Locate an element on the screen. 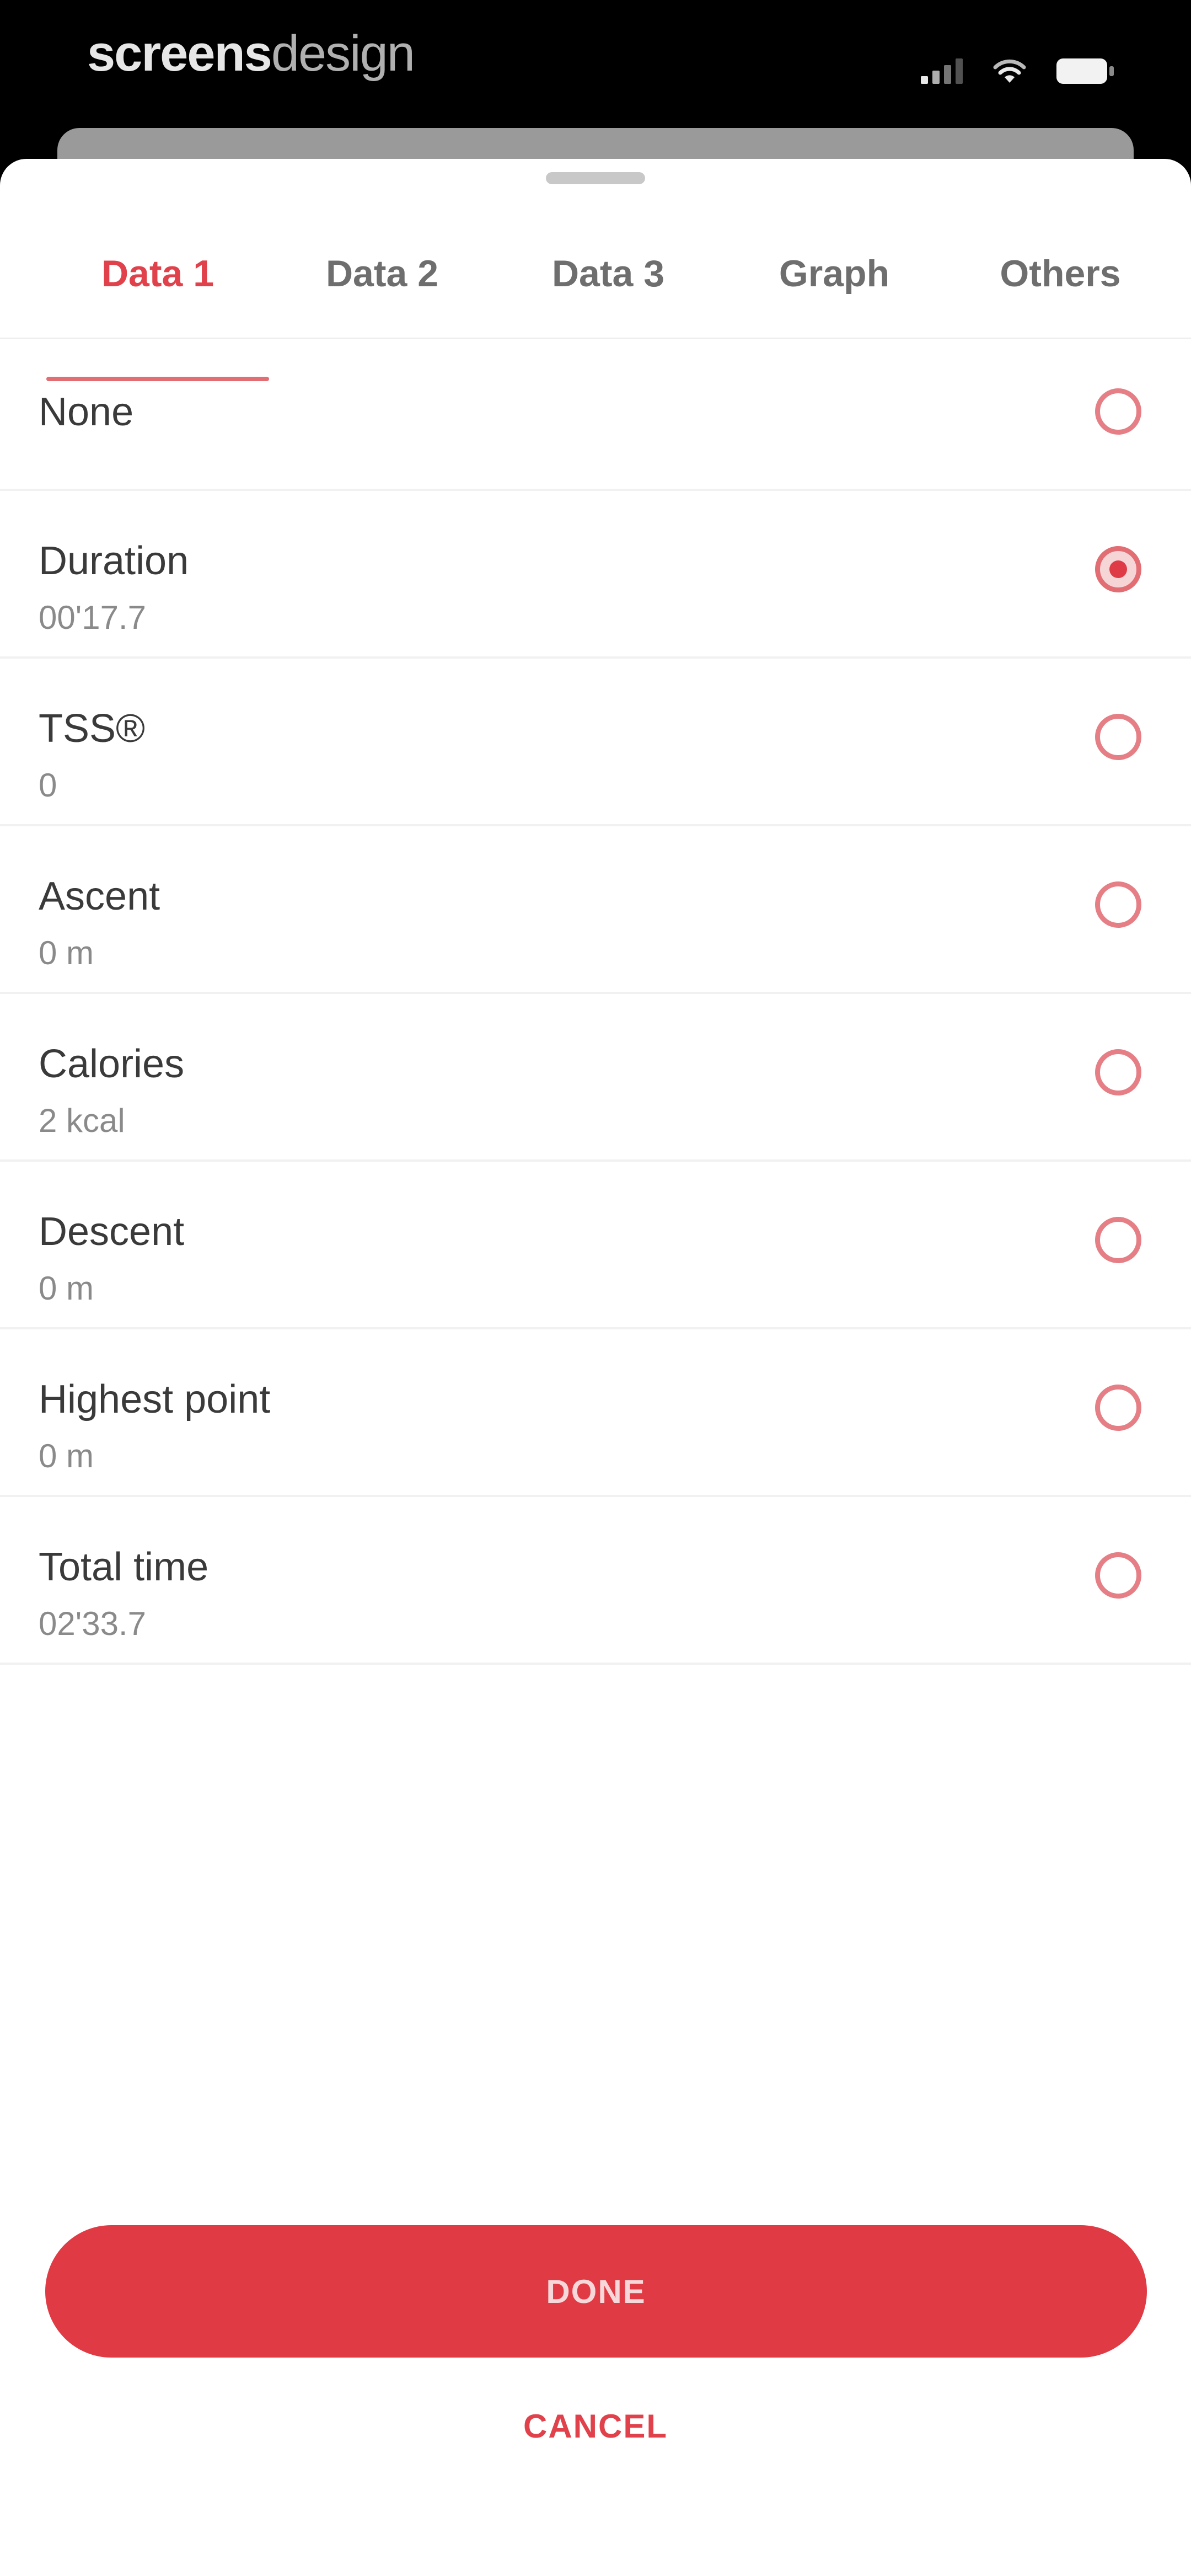  option-title: Calories is located at coordinates (112, 1064).